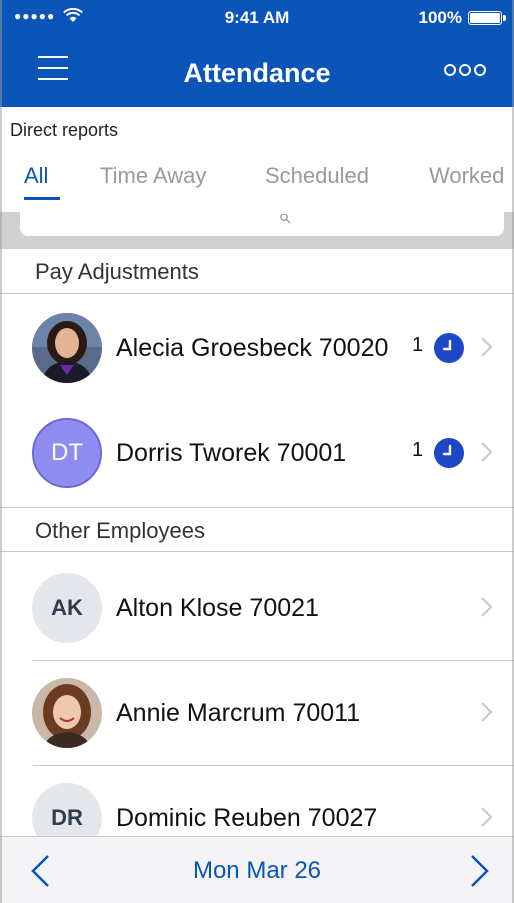 The width and height of the screenshot is (514, 903). Describe the element at coordinates (466, 176) in the screenshot. I see `tab-worked: Worked` at that location.